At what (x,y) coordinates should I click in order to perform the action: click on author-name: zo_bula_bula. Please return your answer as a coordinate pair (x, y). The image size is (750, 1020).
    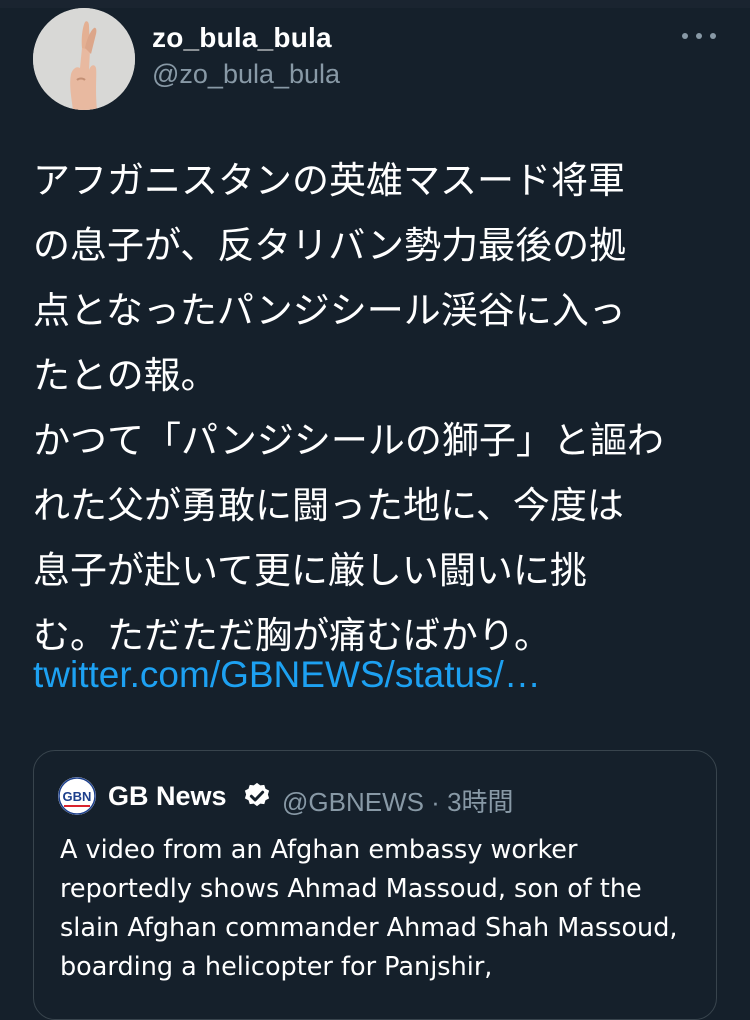
    Looking at the image, I should click on (242, 38).